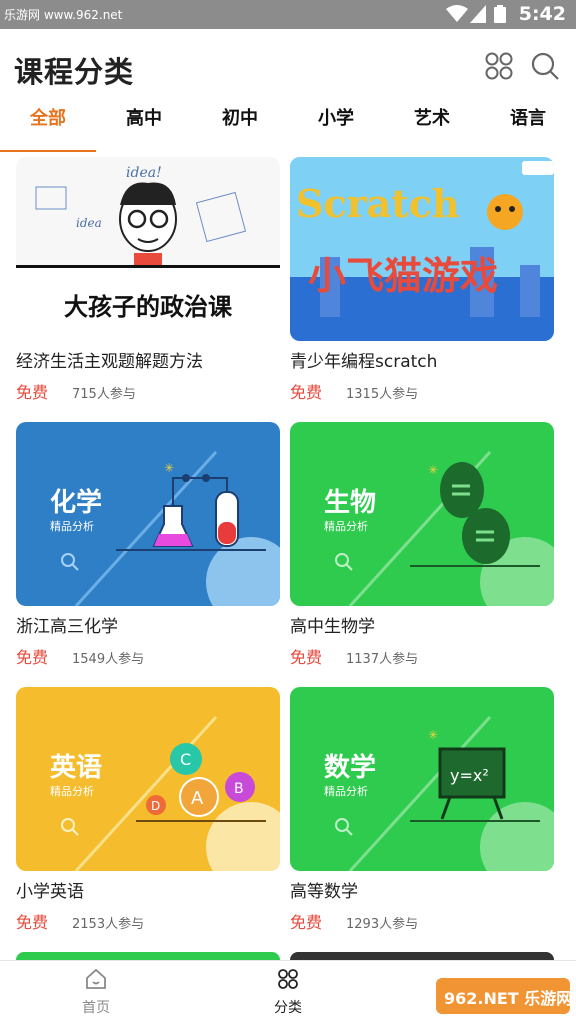 This screenshot has height=1024, width=576. I want to click on watermark-logo: 962.NET 乐游网, so click(503, 996).